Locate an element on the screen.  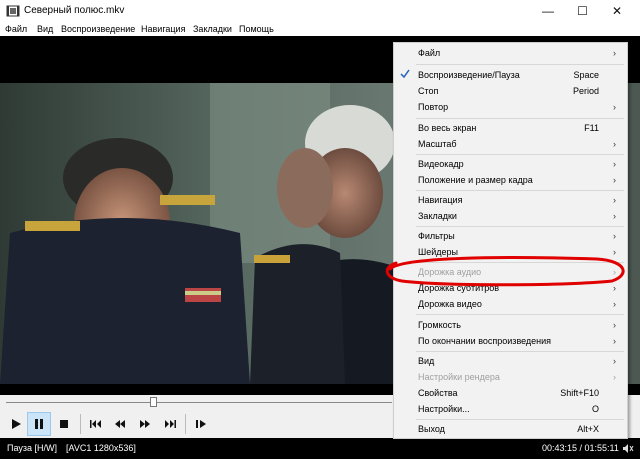
context-menu-item-after-playback: По окончании воспроизведения › is located at coordinates (510, 341).